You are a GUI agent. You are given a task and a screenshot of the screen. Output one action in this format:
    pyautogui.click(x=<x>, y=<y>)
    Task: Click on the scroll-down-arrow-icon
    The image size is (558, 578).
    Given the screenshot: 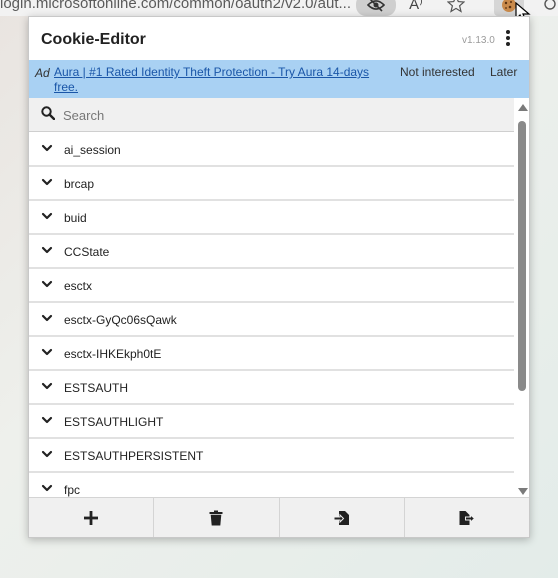 What is the action you would take?
    pyautogui.click(x=523, y=491)
    